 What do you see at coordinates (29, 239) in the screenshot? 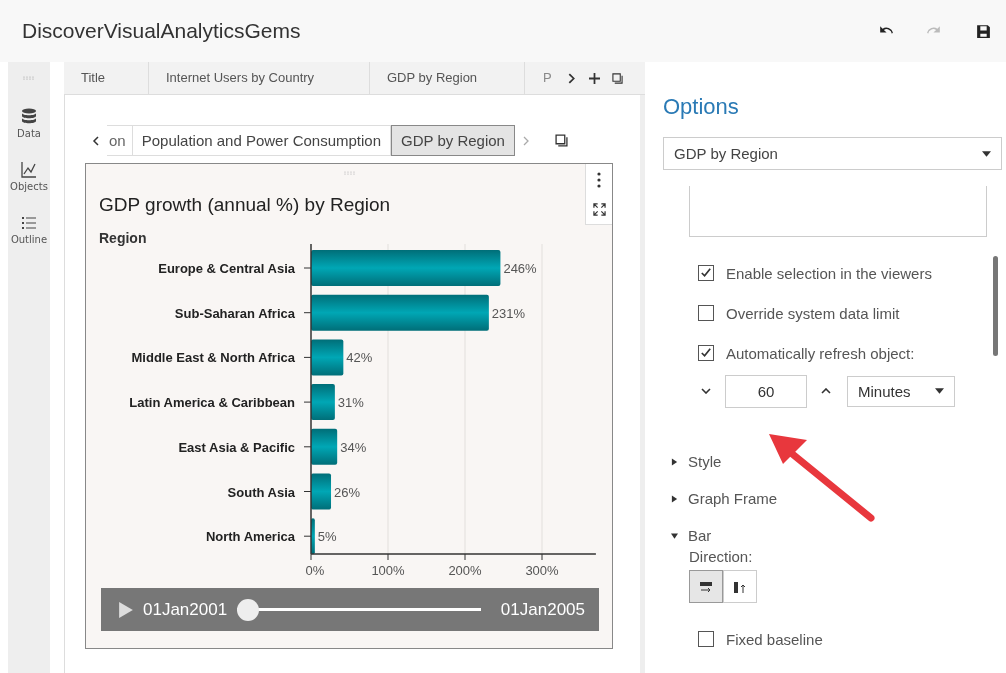
I see `sidebar-item: Outline` at bounding box center [29, 239].